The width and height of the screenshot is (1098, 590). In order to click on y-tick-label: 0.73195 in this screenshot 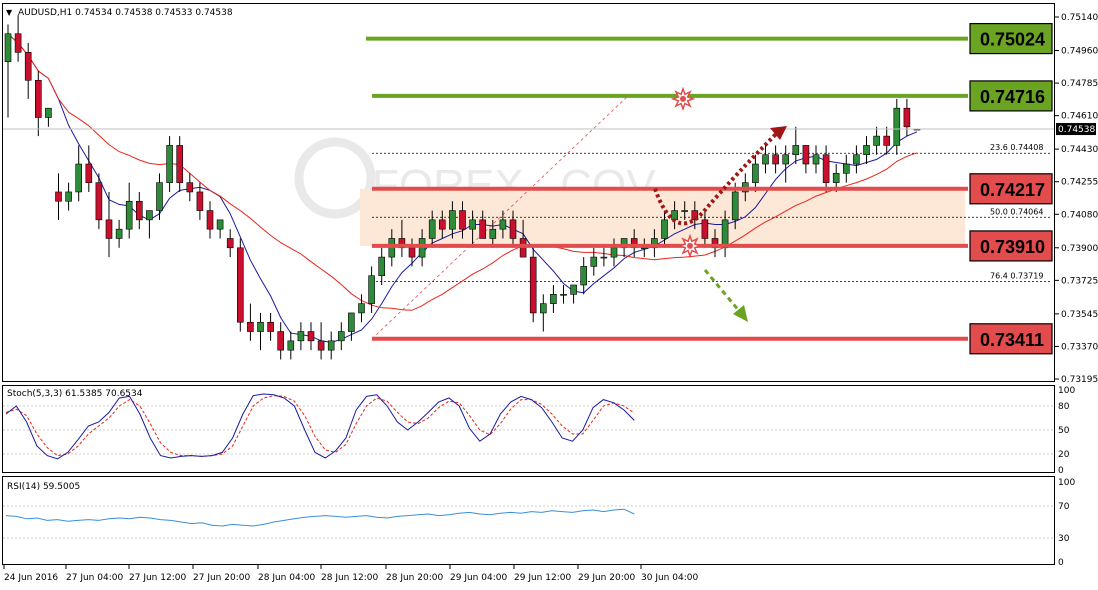, I will do `click(1079, 380)`.